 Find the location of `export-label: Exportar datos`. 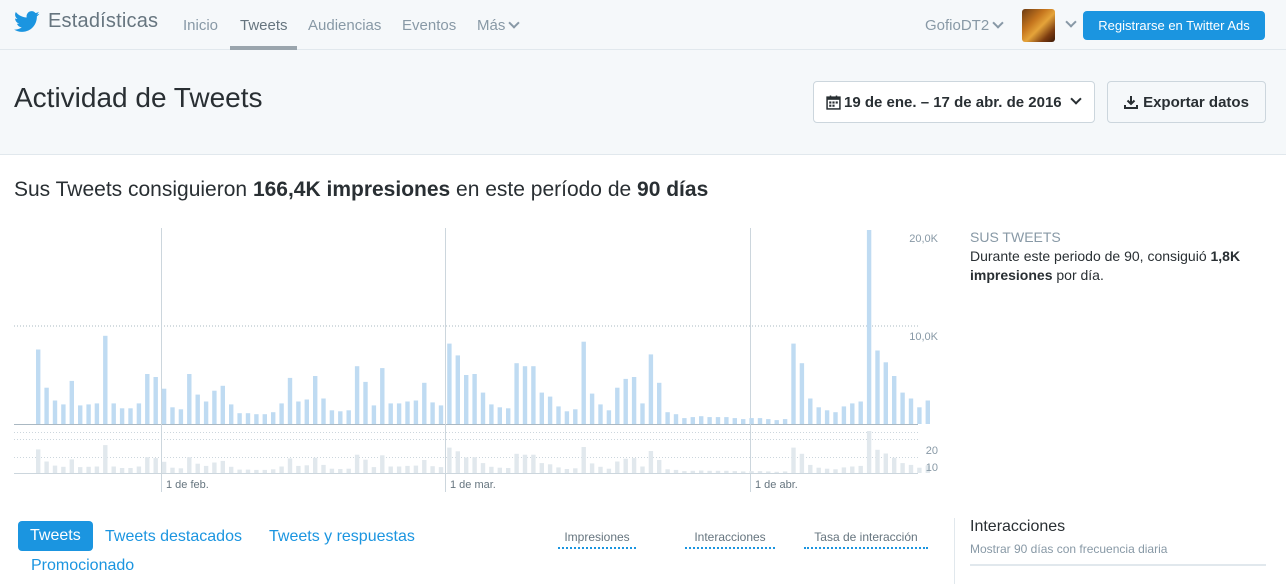

export-label: Exportar datos is located at coordinates (1196, 102).